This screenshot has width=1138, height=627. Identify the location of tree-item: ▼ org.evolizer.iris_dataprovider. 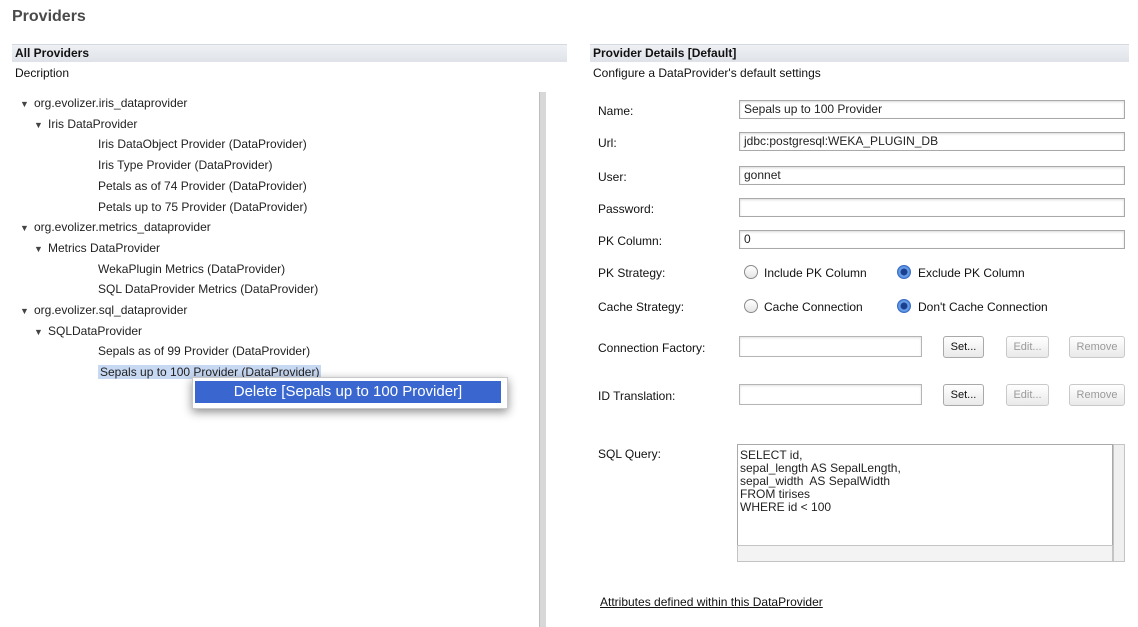
(103, 103).